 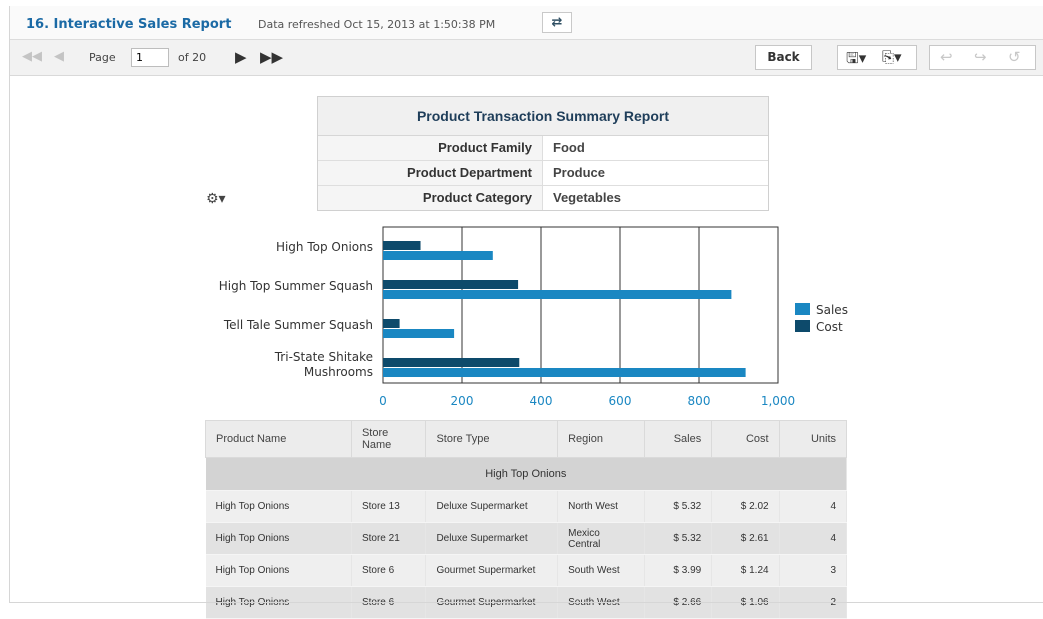 I want to click on table-cell: $ 3.99, so click(x=678, y=570).